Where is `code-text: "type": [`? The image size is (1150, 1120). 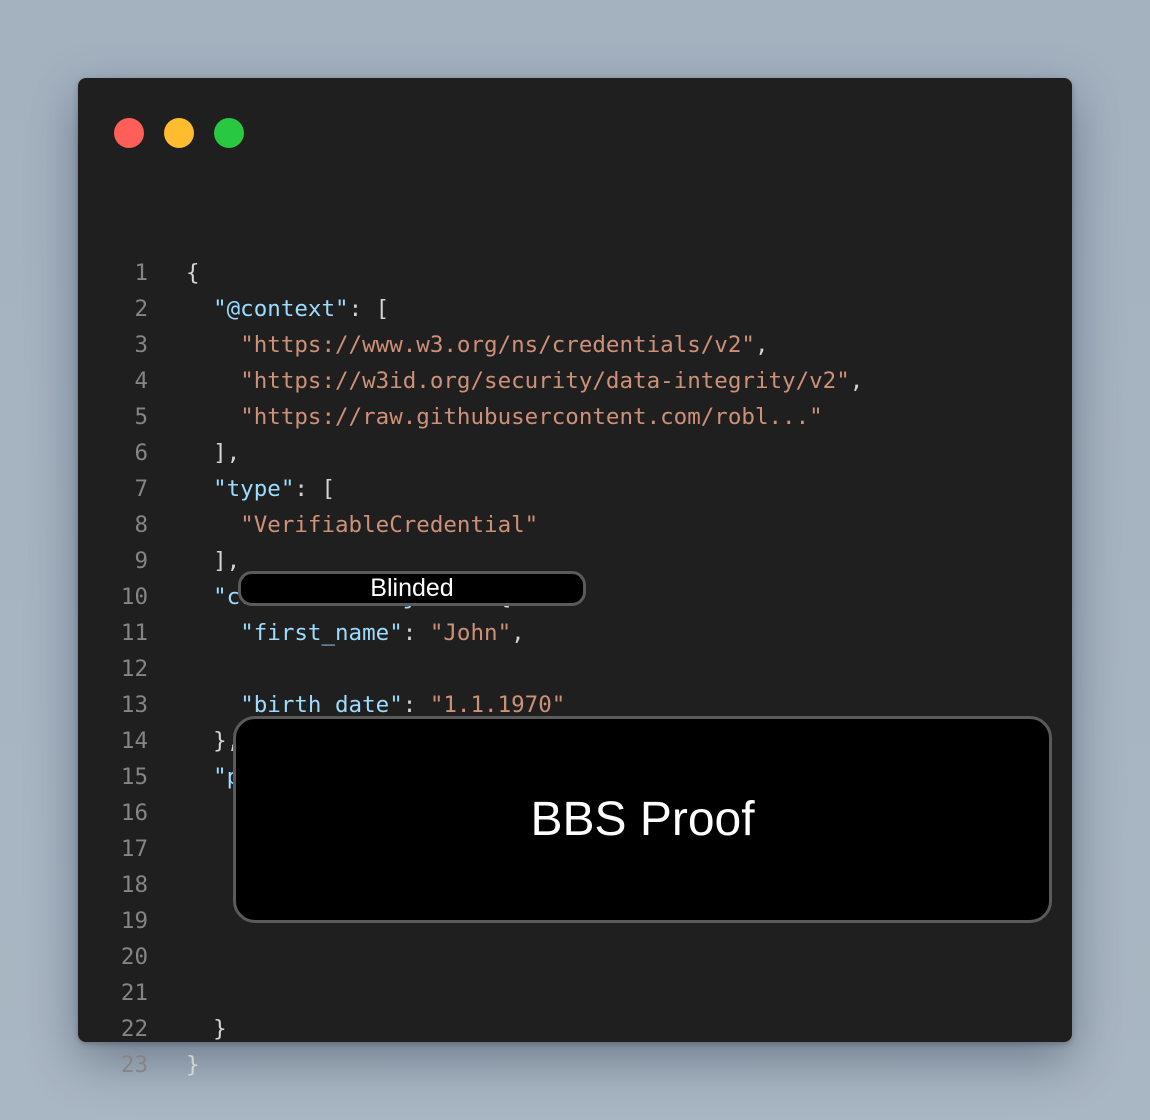 code-text: "type": [ is located at coordinates (260, 489).